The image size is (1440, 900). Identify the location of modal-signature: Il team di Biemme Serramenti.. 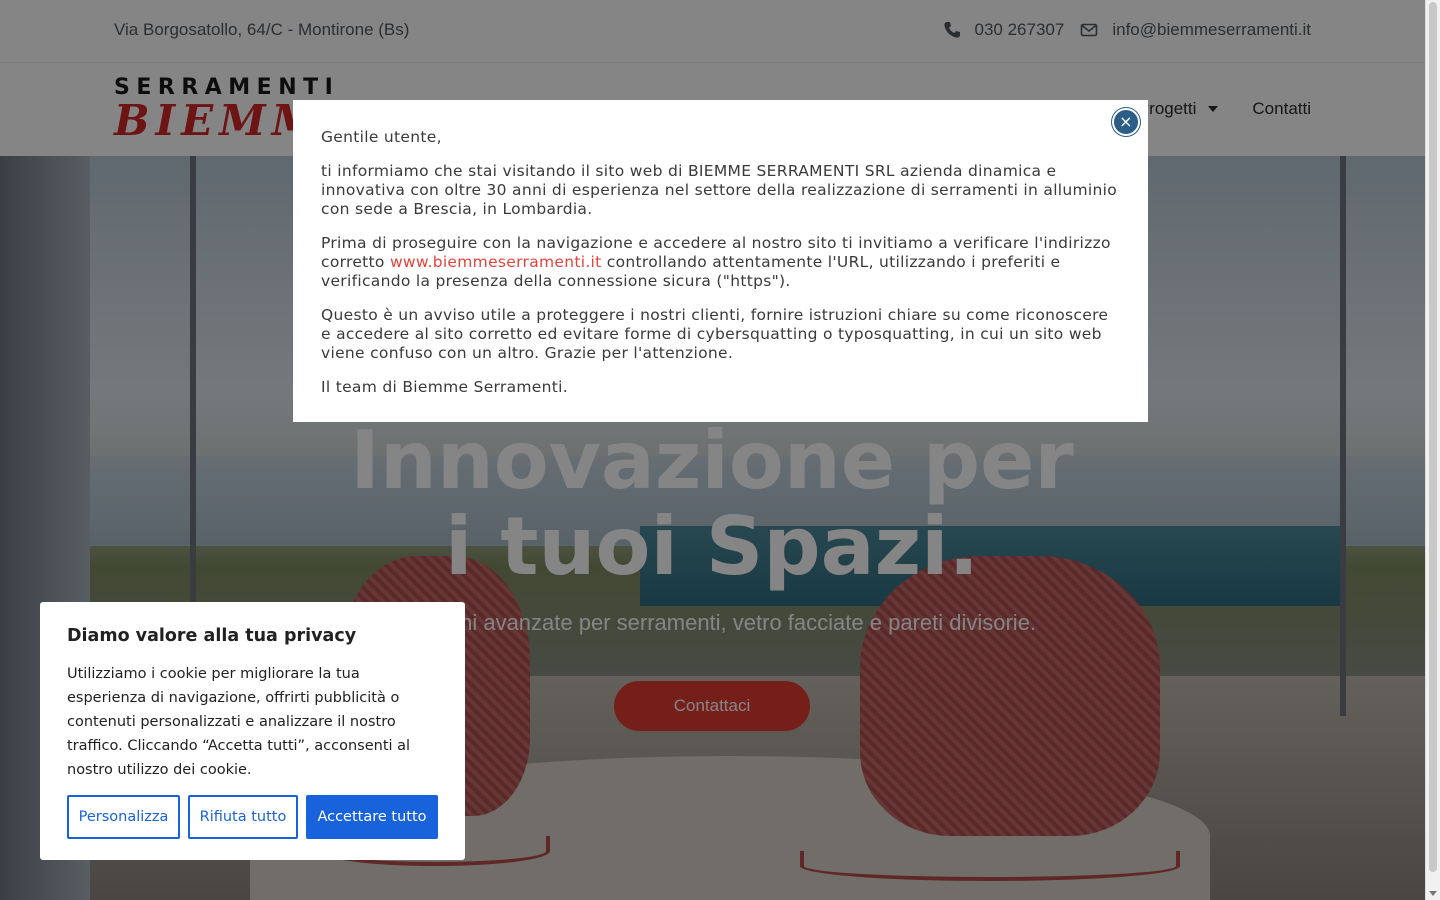
(444, 387).